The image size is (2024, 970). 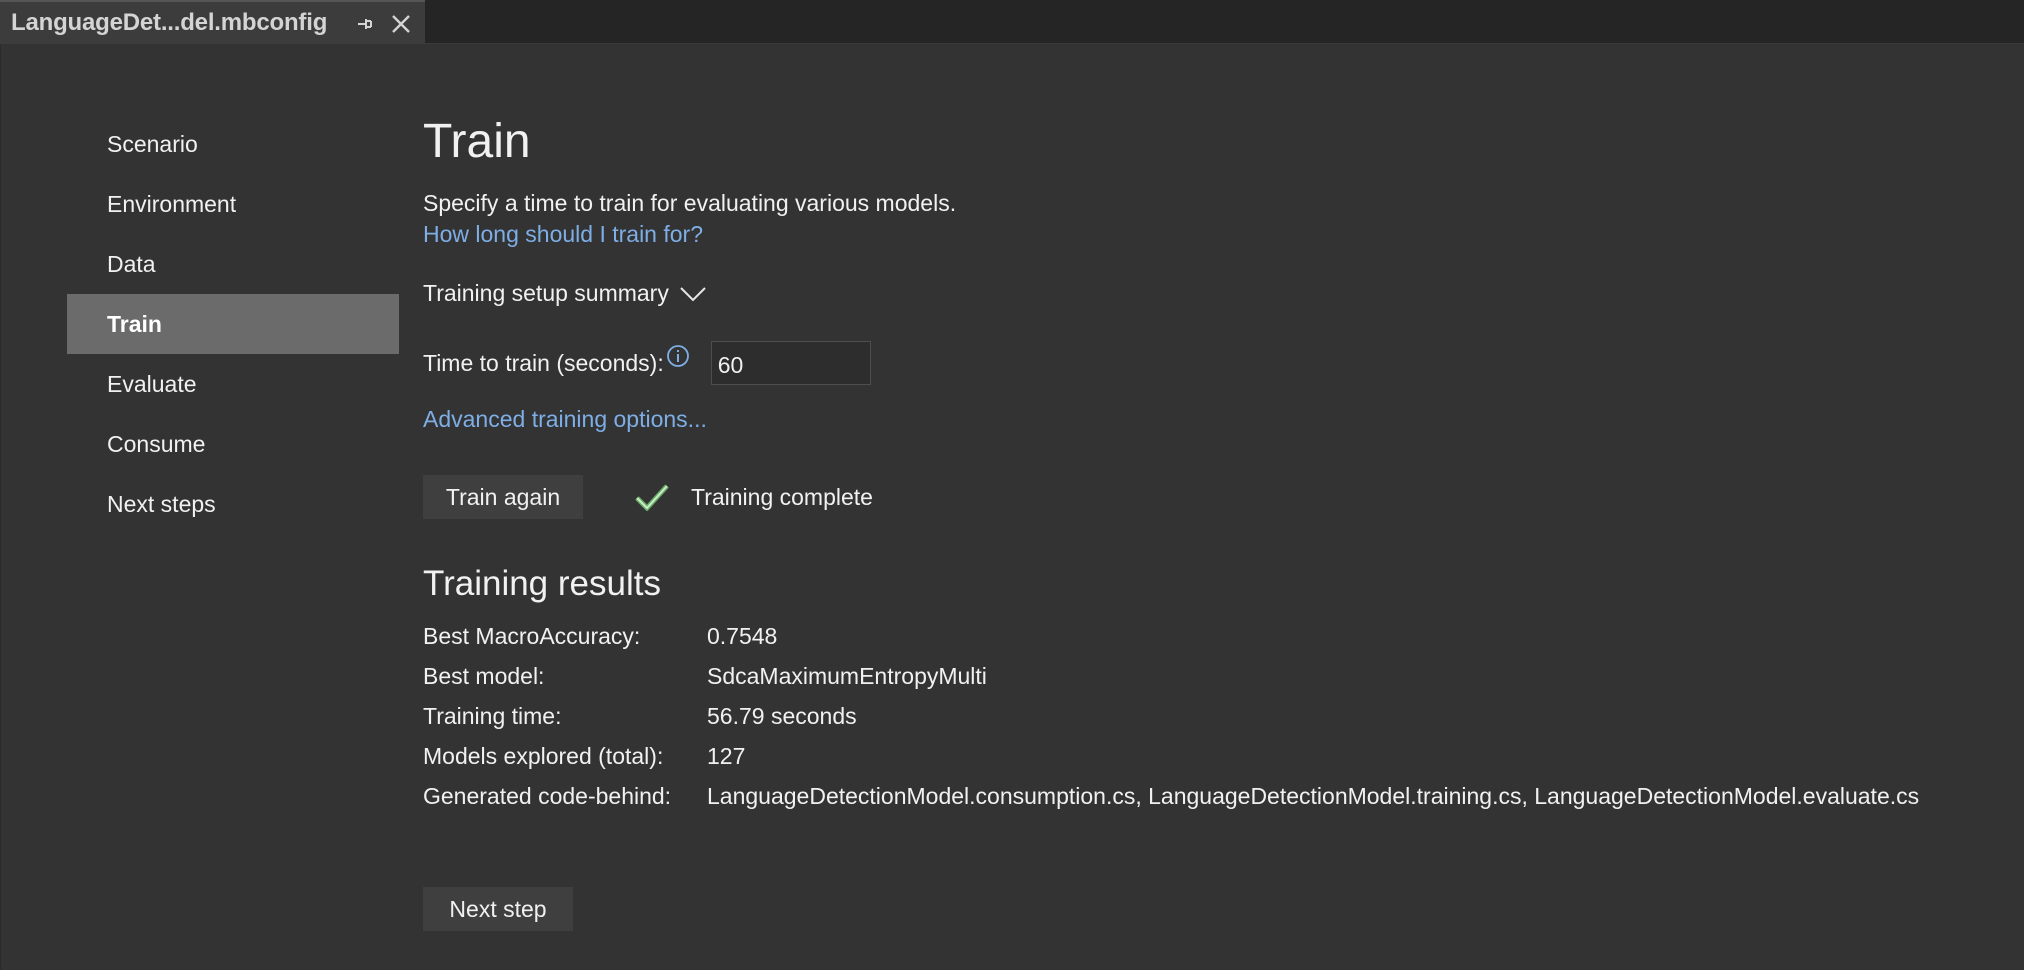 I want to click on next-step-button: Next step, so click(x=498, y=909).